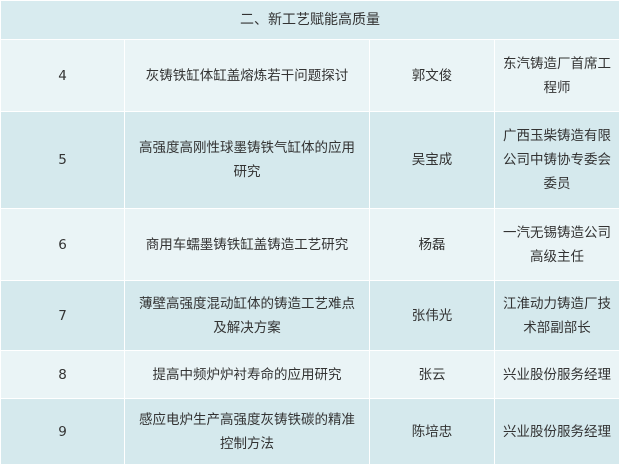  I want to click on speaker-affiliation: 东汽铸造厂首席工程师, so click(557, 76).